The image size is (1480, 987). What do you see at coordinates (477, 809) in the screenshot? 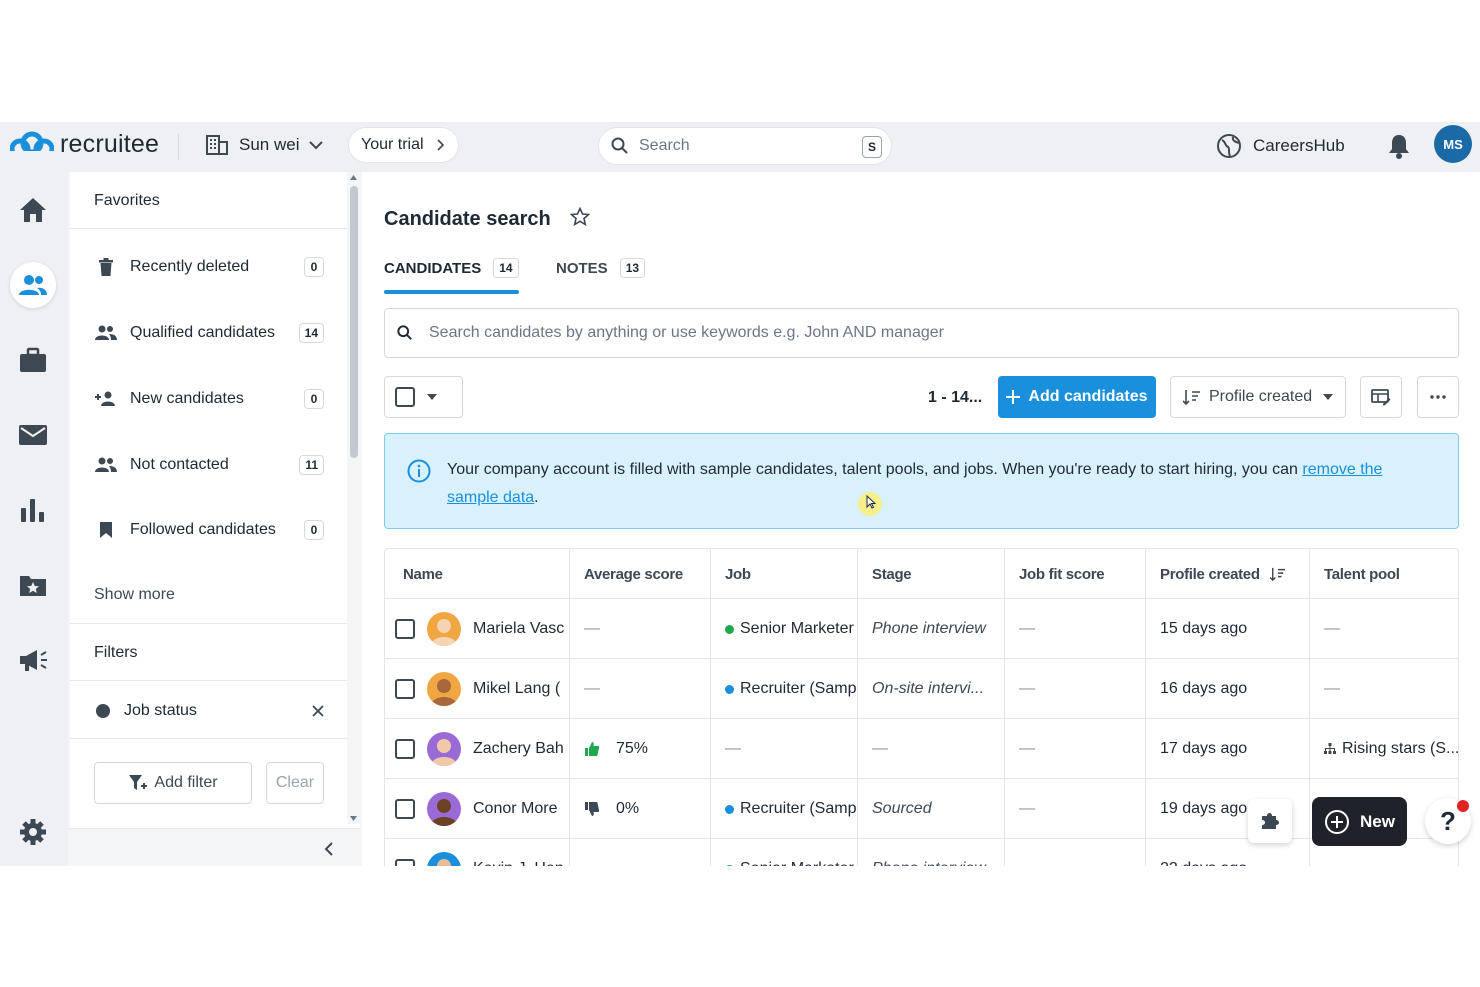
I see `cell-name: Conor More` at bounding box center [477, 809].